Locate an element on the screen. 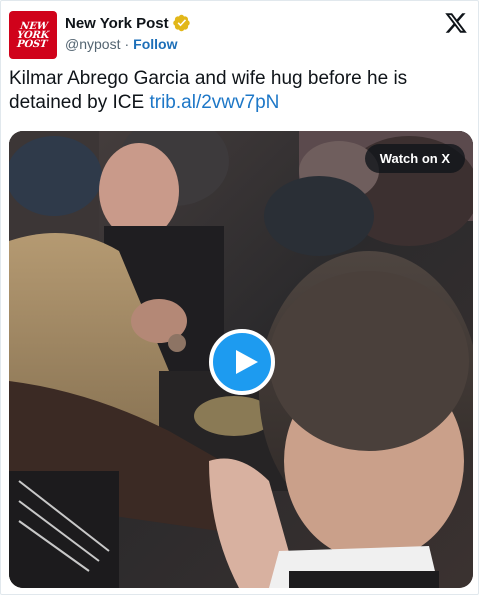 The image size is (479, 595). watch-on-x-button: Watch on X is located at coordinates (414, 158).